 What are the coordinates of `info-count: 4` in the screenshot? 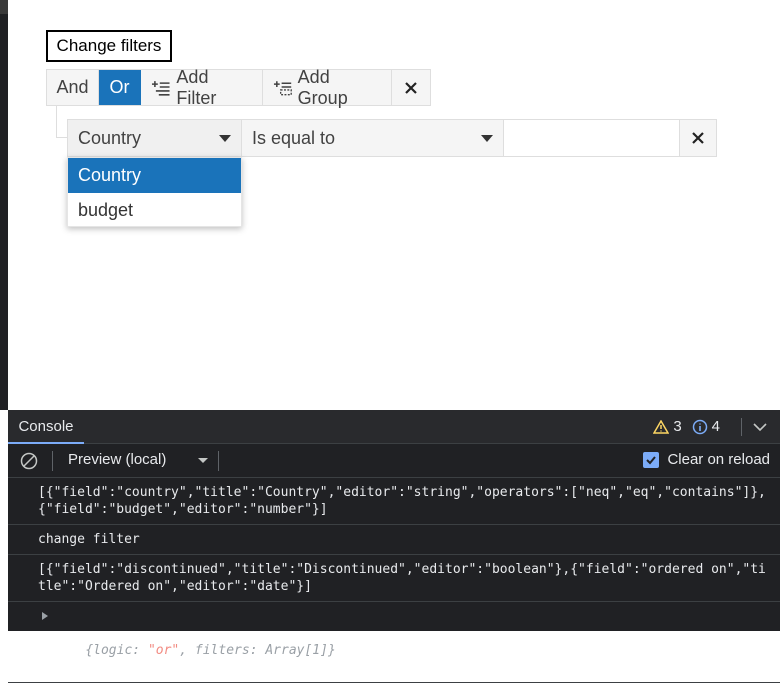 It's located at (706, 426).